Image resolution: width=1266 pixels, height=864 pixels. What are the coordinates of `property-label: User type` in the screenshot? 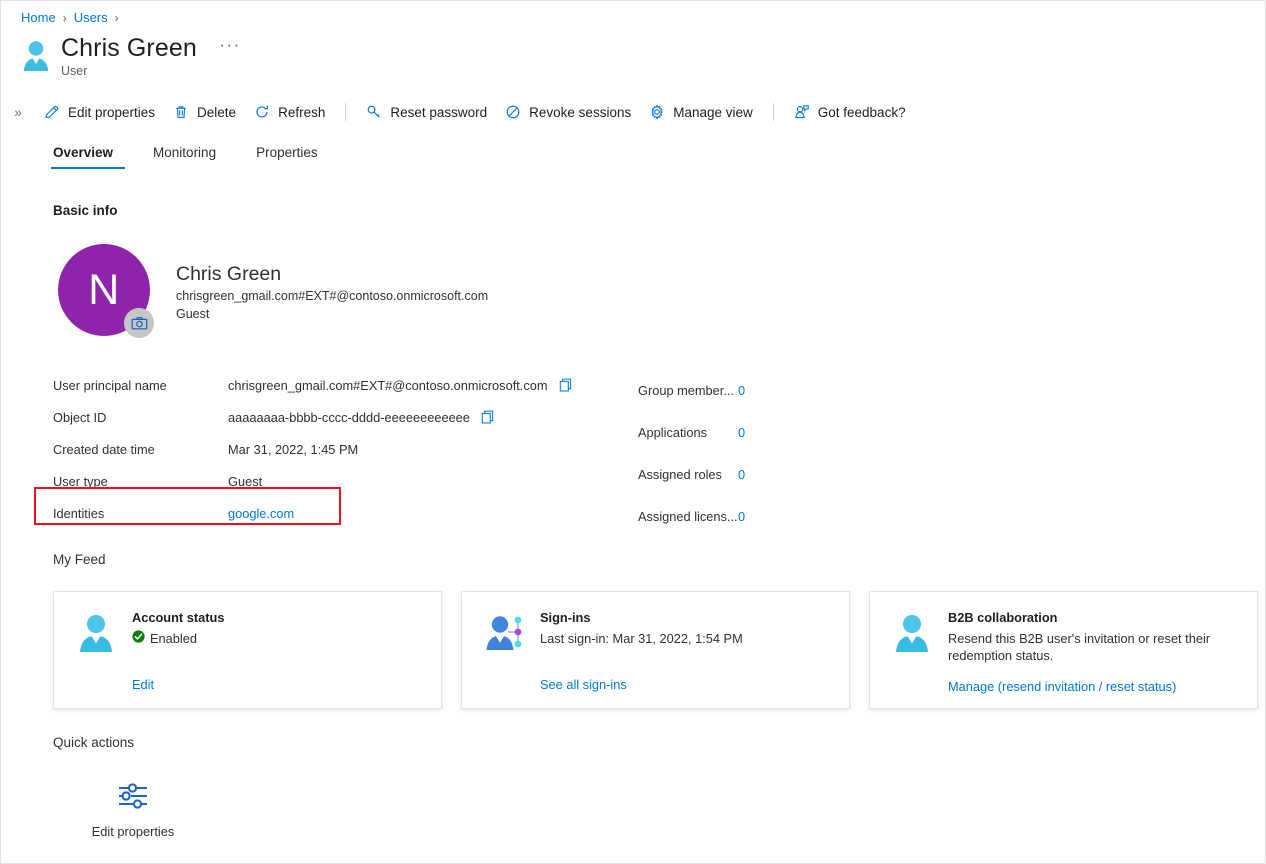 It's located at (80, 481).